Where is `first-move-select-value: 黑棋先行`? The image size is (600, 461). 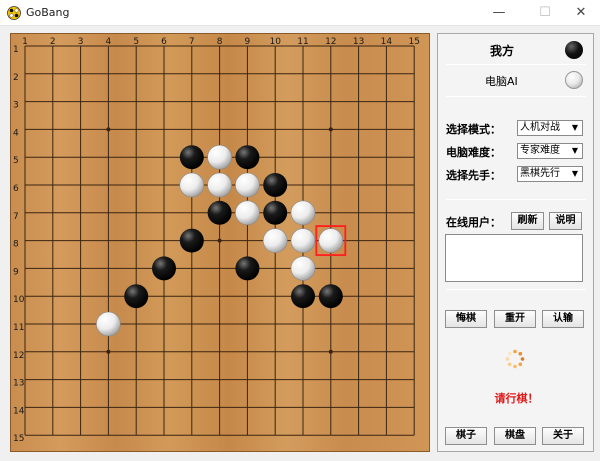 first-move-select-value: 黑棋先行 is located at coordinates (540, 173).